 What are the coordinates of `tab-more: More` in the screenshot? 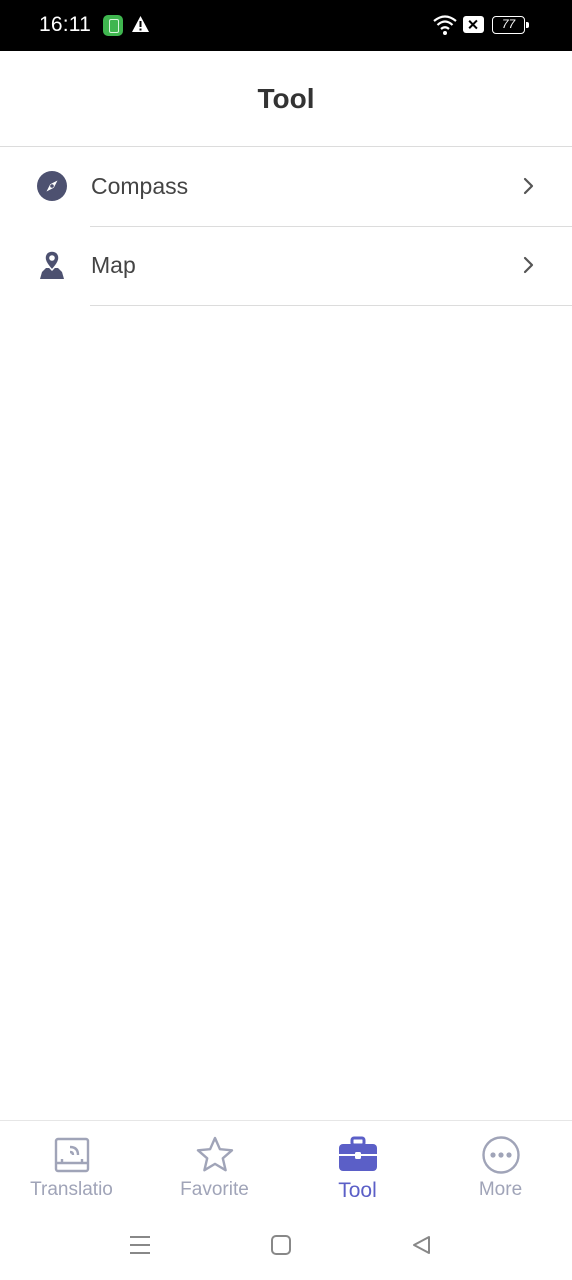 It's located at (500, 1166).